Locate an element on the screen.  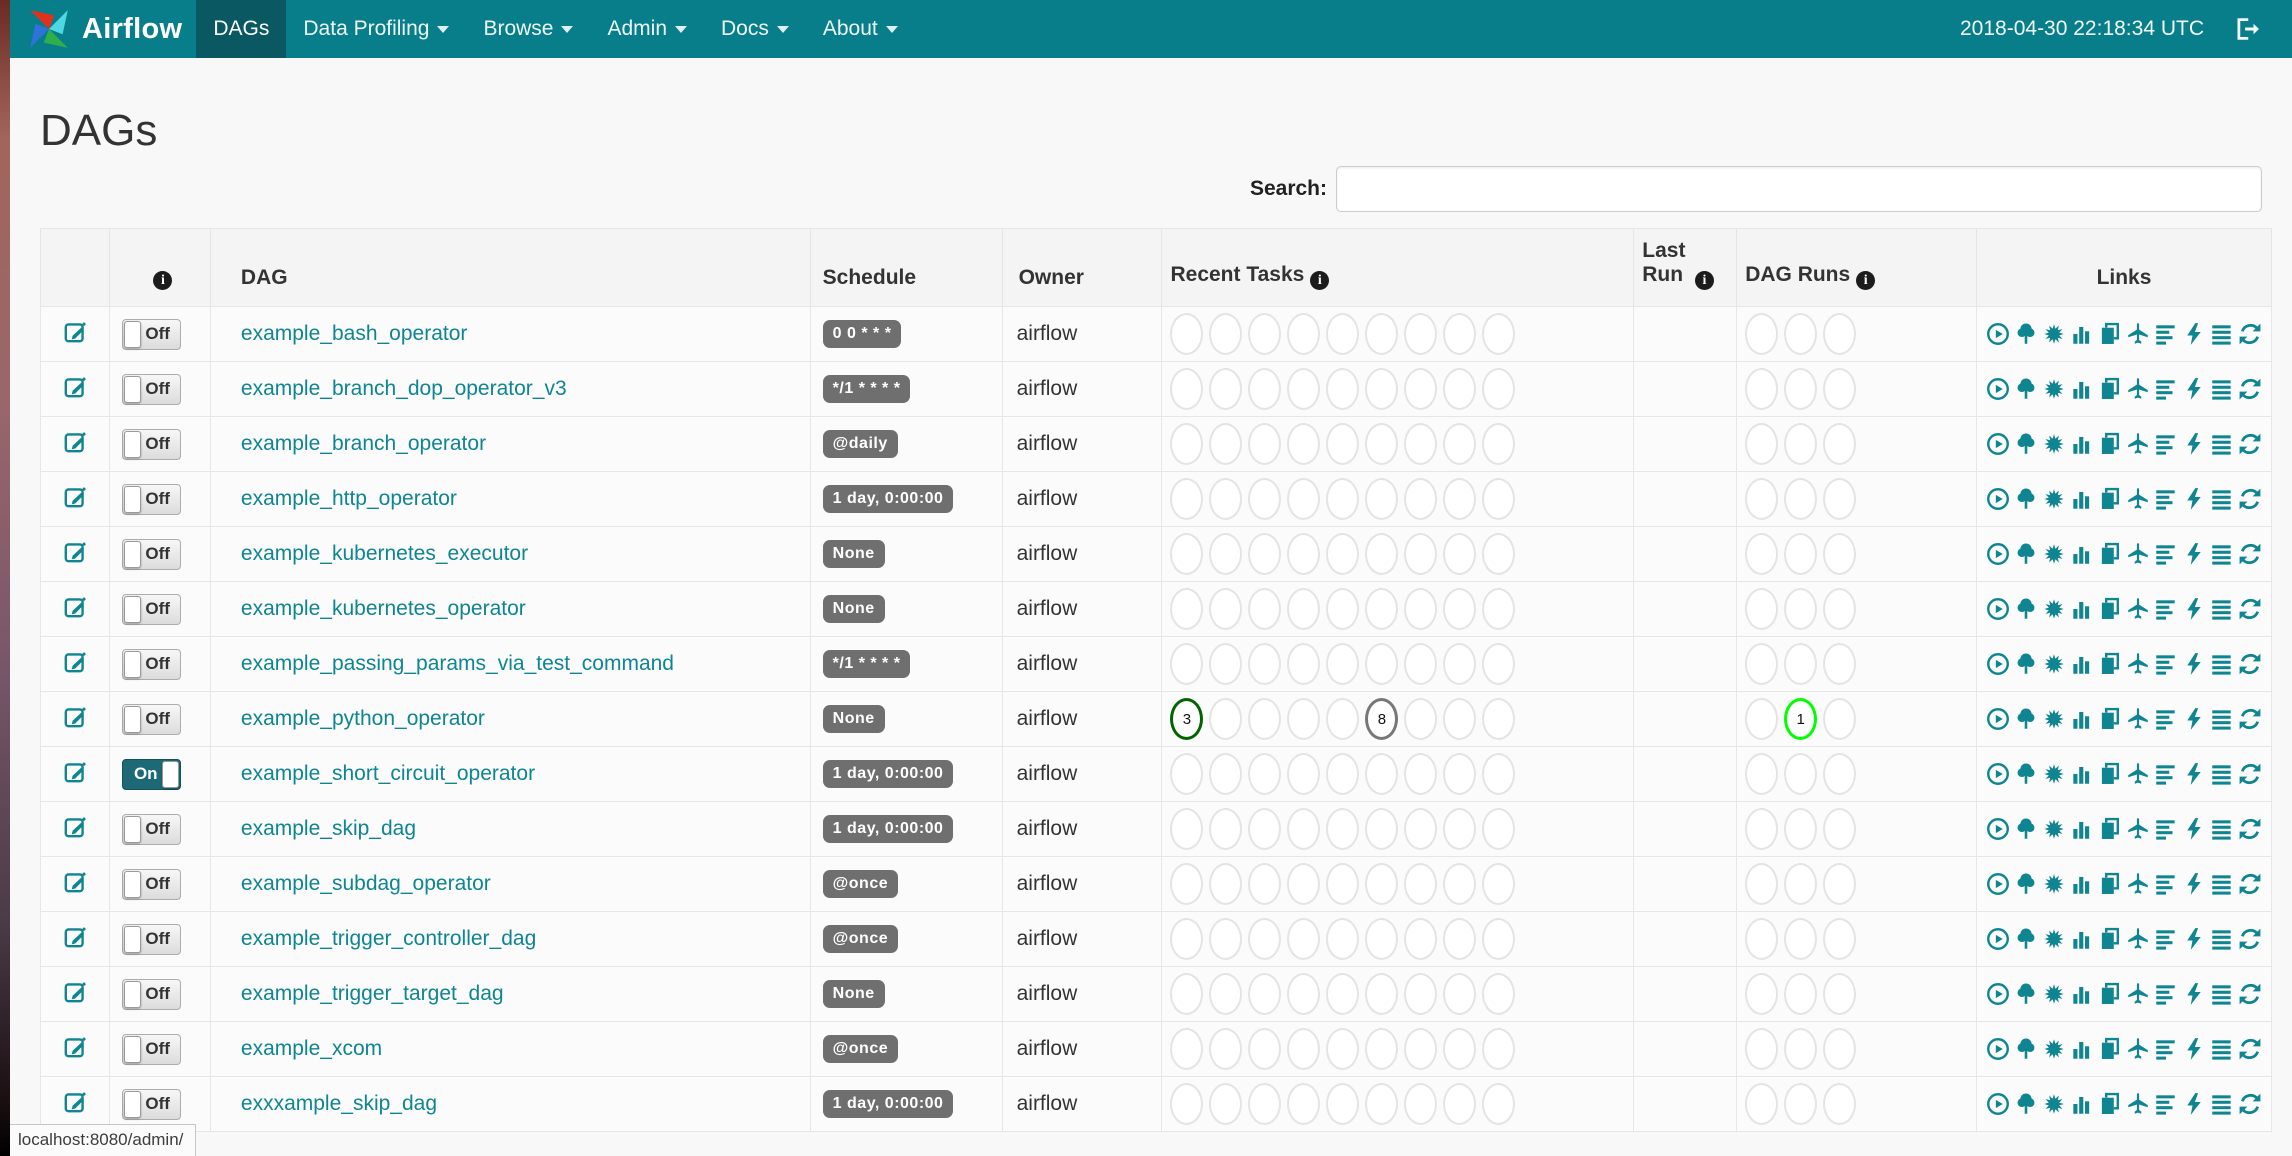
dag-name-link: example_subdag_operator is located at coordinates (366, 883).